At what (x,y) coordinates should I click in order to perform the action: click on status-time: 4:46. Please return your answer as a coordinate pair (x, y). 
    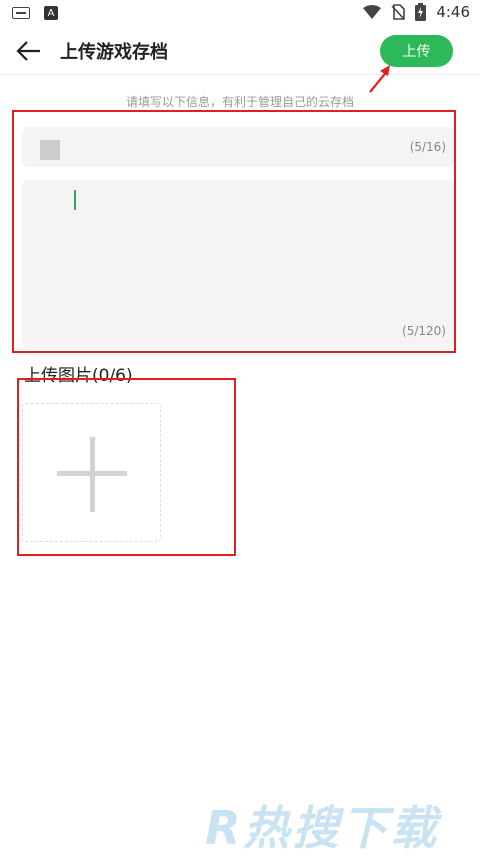
    Looking at the image, I should click on (453, 12).